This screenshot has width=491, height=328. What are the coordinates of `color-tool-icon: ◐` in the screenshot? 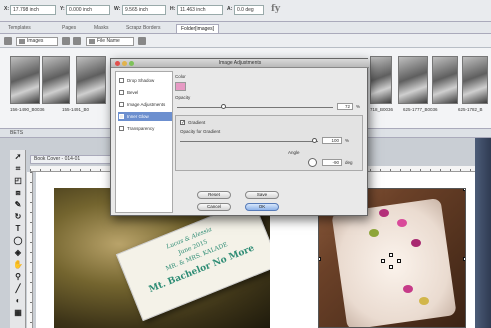 It's located at (18, 301).